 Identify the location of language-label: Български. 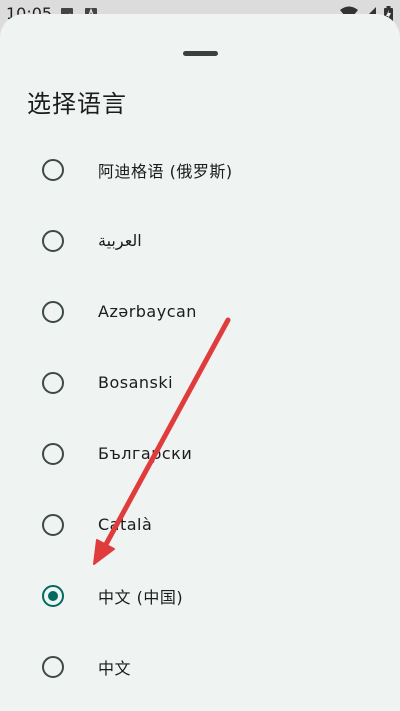
(145, 453).